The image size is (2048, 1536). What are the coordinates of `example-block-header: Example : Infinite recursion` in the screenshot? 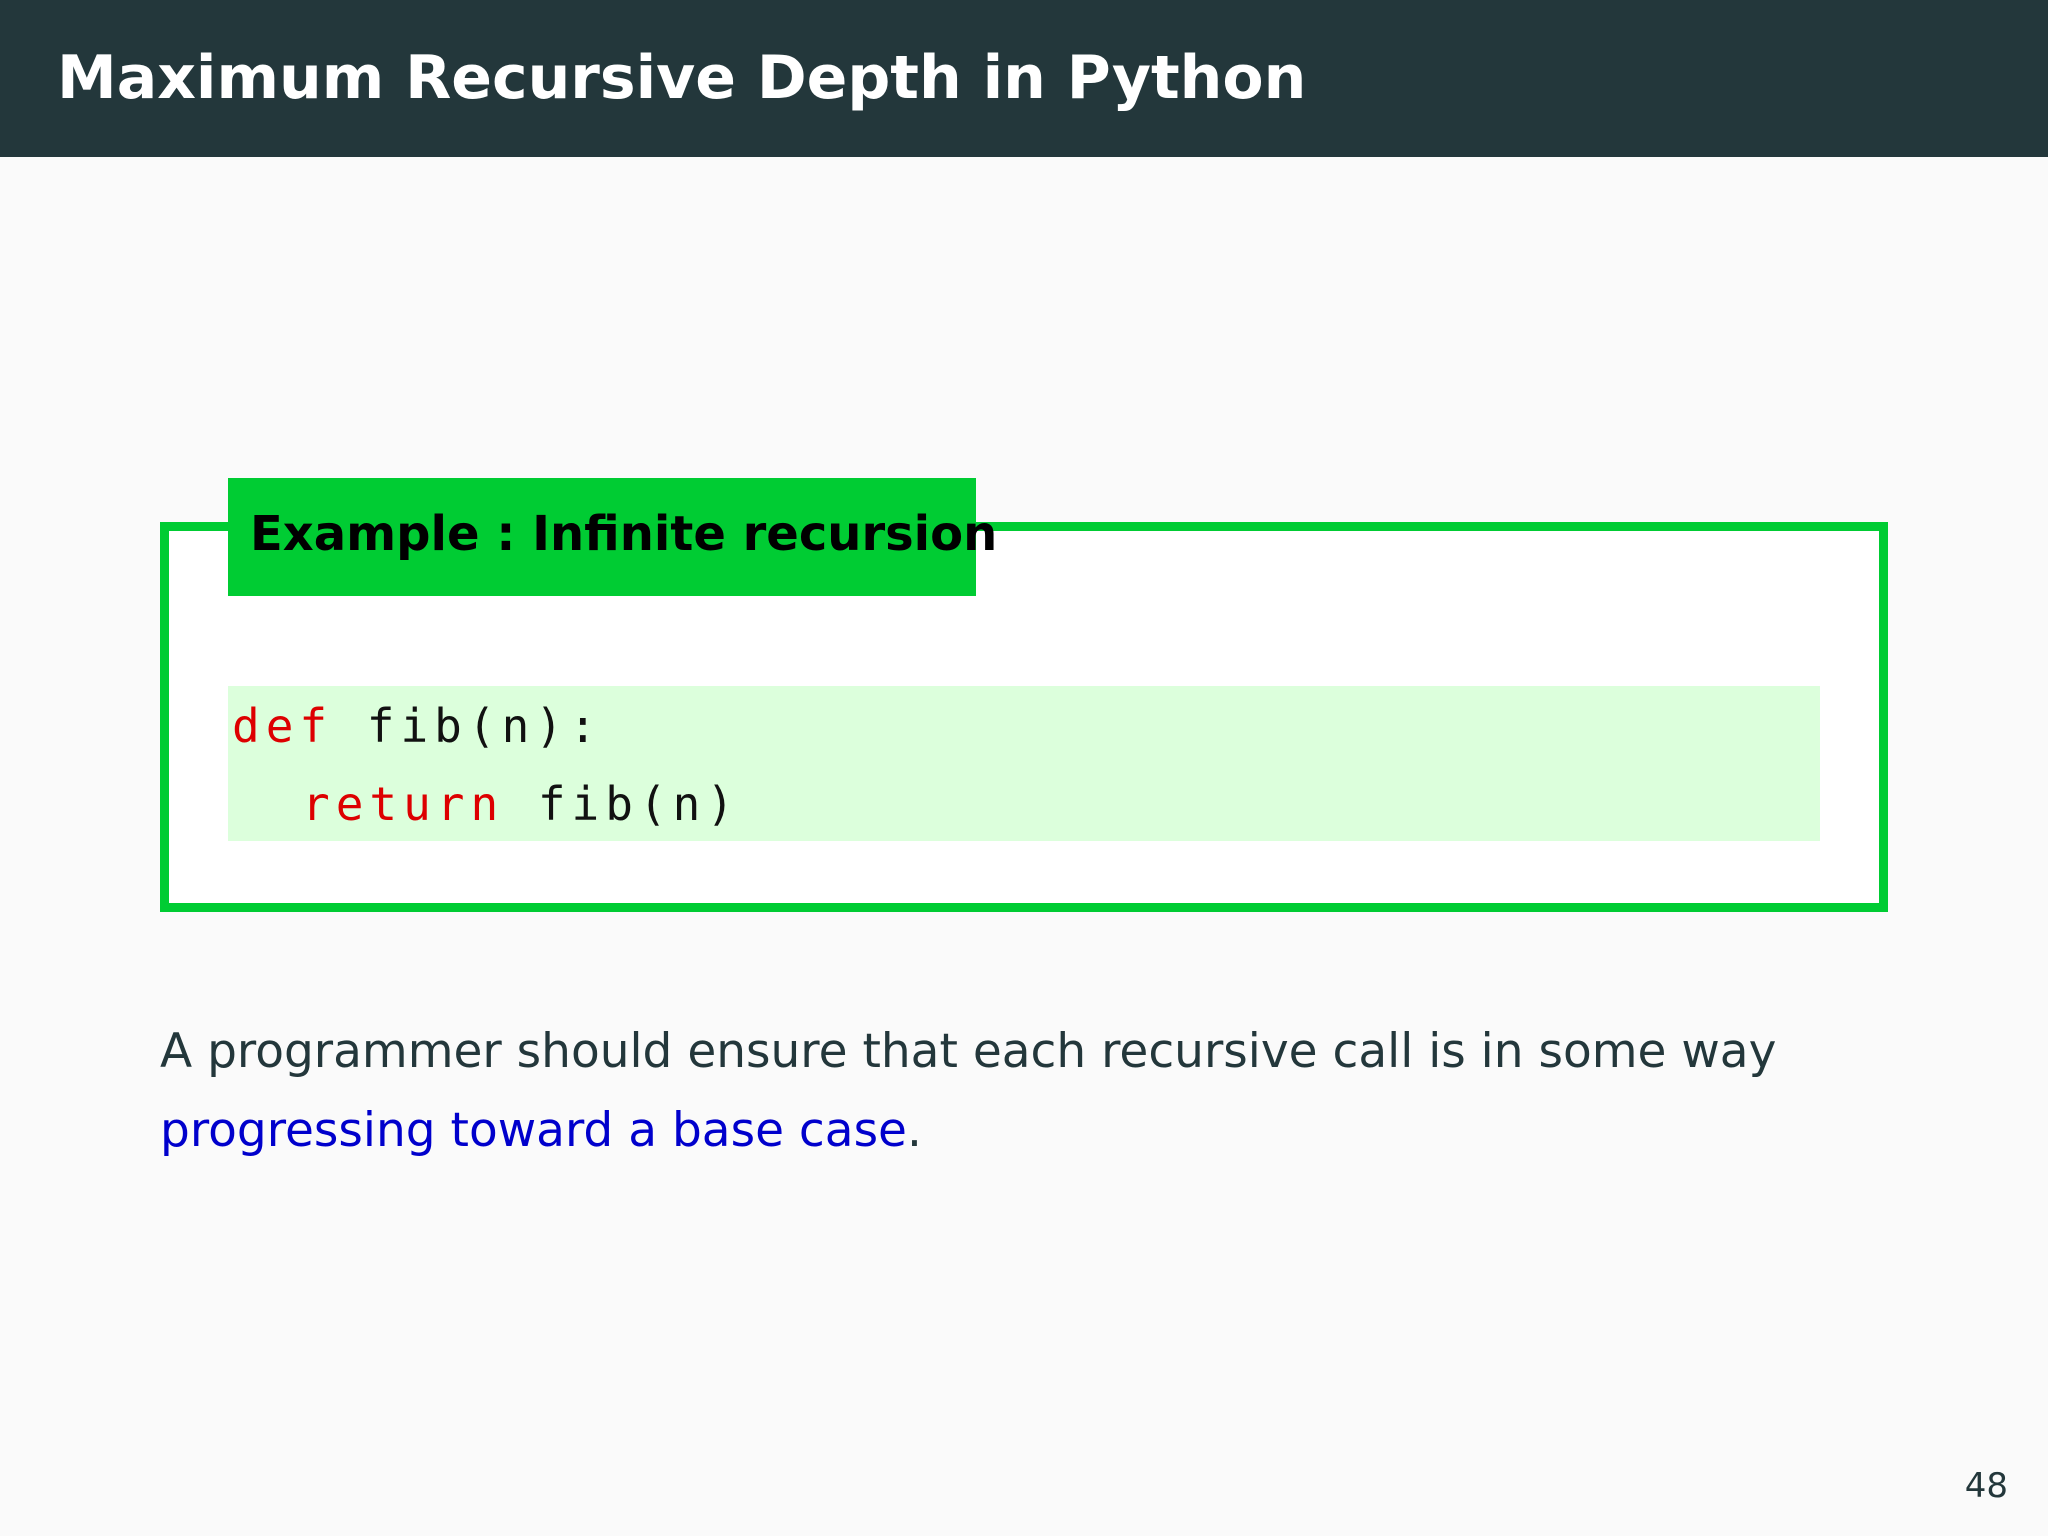 It's located at (612, 537).